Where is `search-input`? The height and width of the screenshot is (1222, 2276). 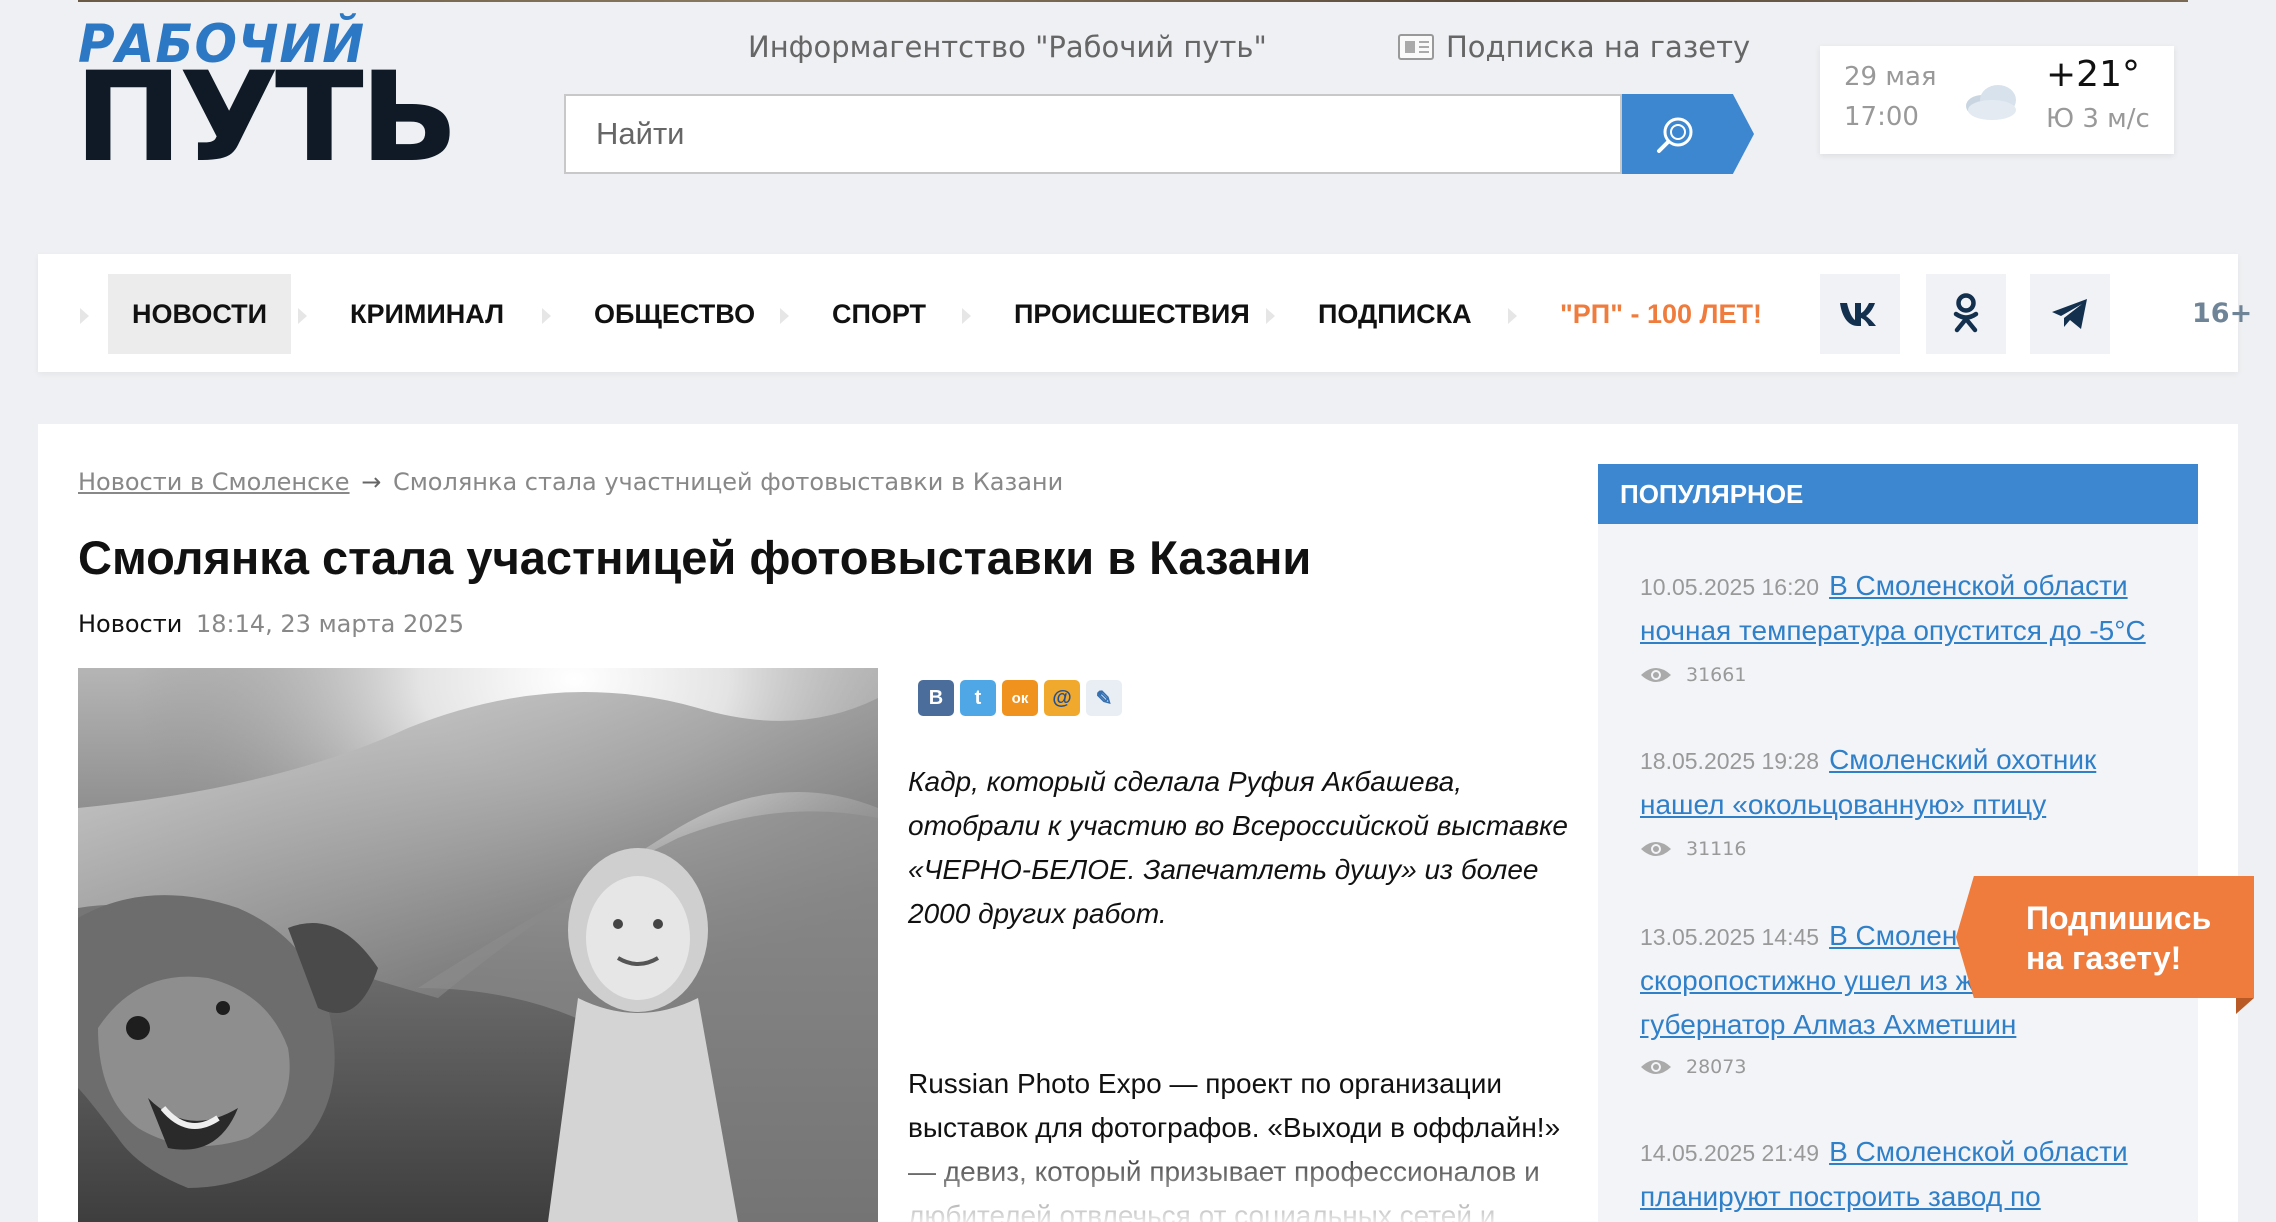
search-input is located at coordinates (1093, 134).